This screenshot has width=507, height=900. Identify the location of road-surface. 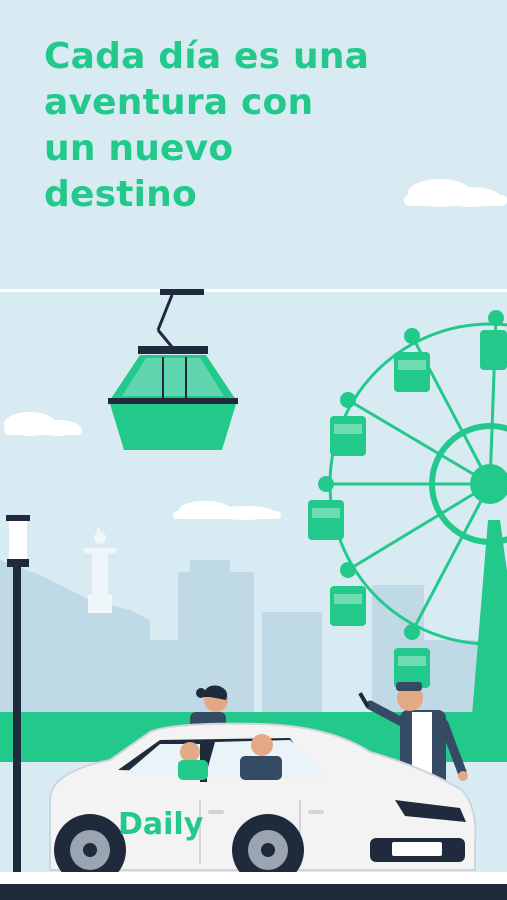
(253, 892).